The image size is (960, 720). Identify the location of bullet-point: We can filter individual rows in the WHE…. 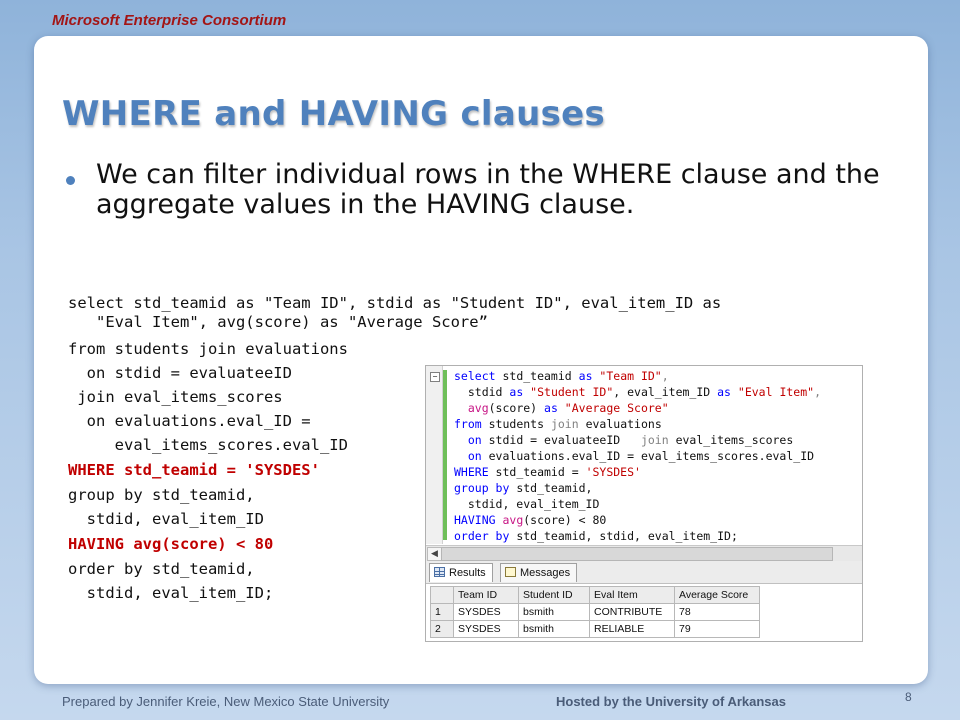
(476, 190).